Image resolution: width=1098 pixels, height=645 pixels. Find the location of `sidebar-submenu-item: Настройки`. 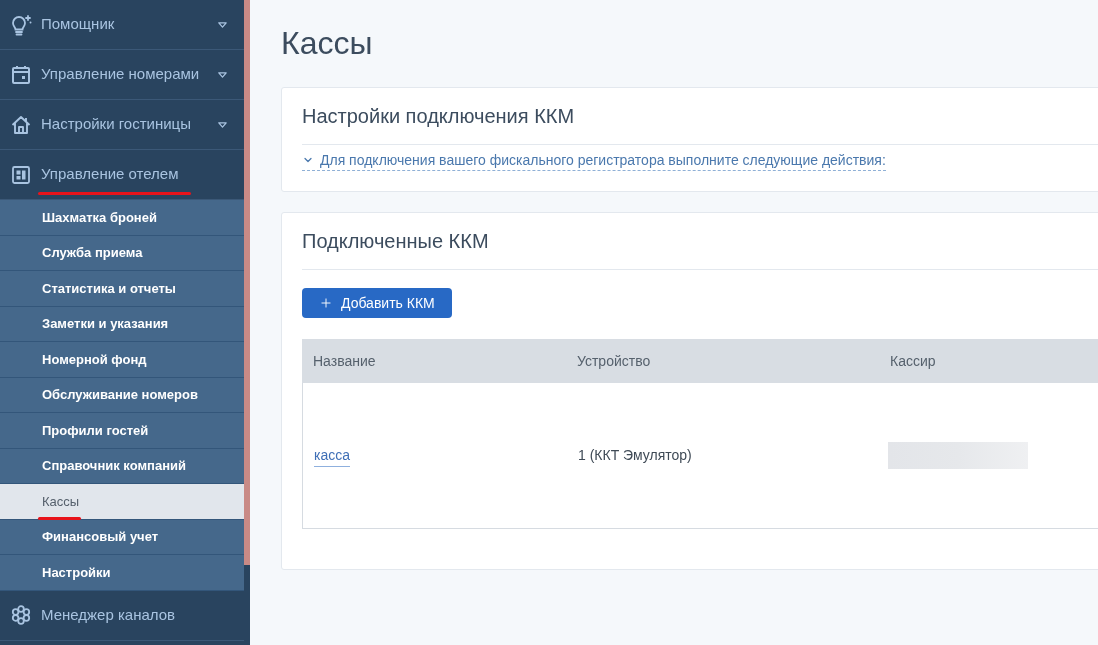

sidebar-submenu-item: Настройки is located at coordinates (122, 573).